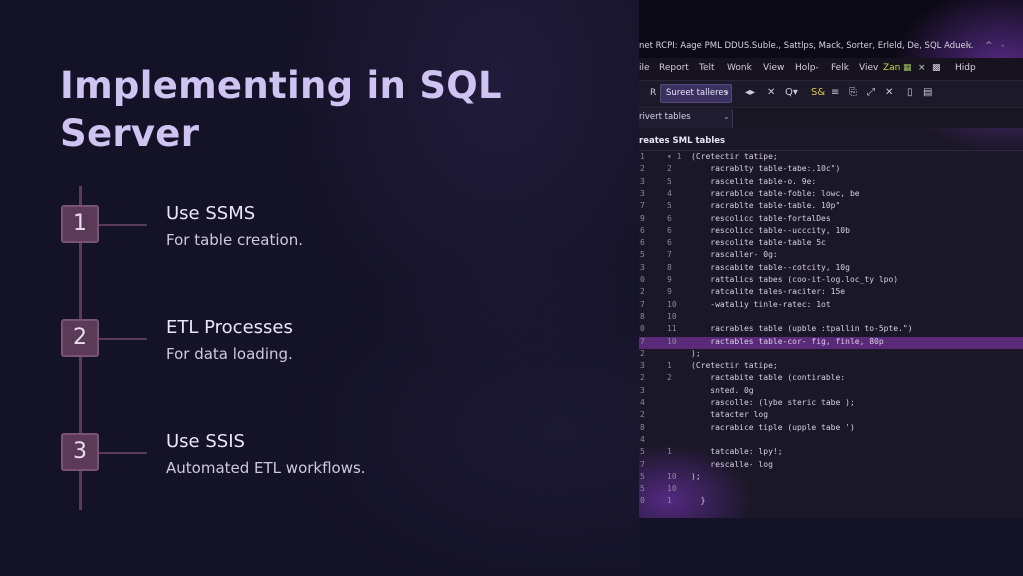 This screenshot has height=576, width=1023. I want to click on code-line: 5 7 rascaller- 0g:, so click(831, 256).